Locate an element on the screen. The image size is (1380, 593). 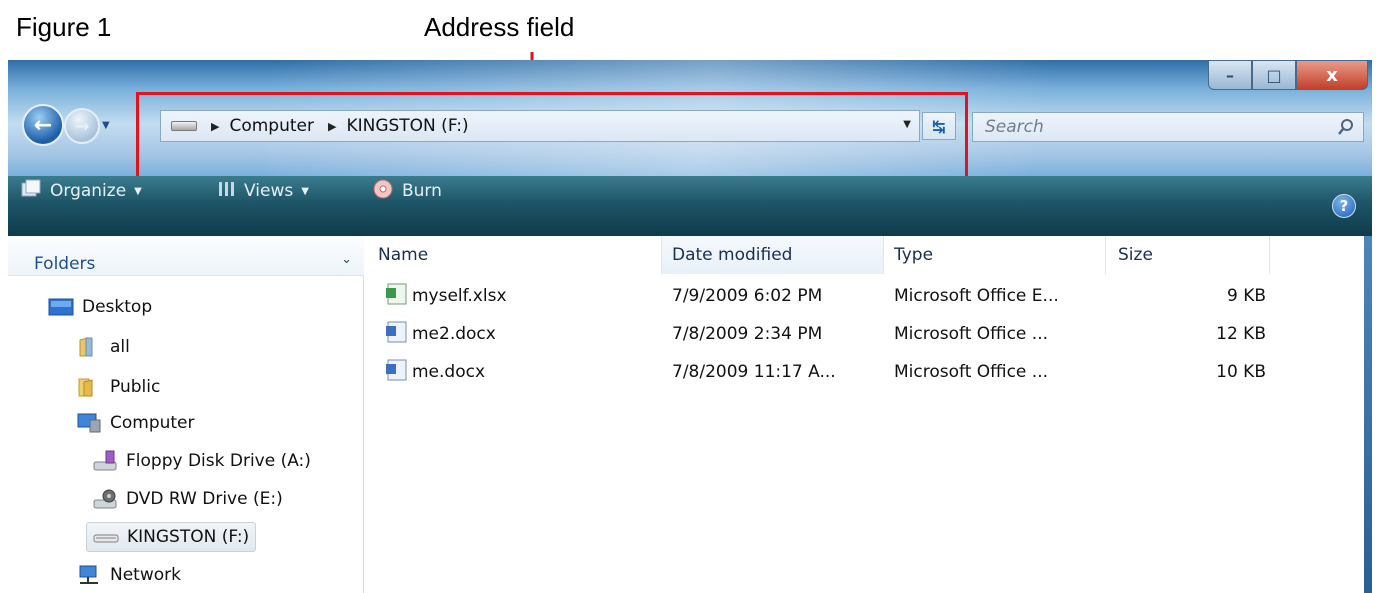
burn-label: Burn is located at coordinates (422, 191).